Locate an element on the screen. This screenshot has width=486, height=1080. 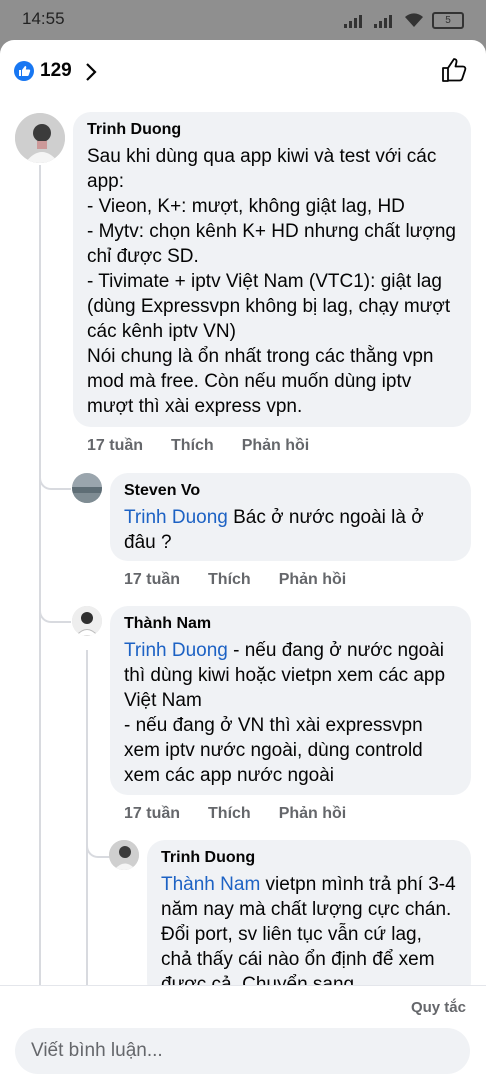
battery-level: 5 is located at coordinates (448, 20).